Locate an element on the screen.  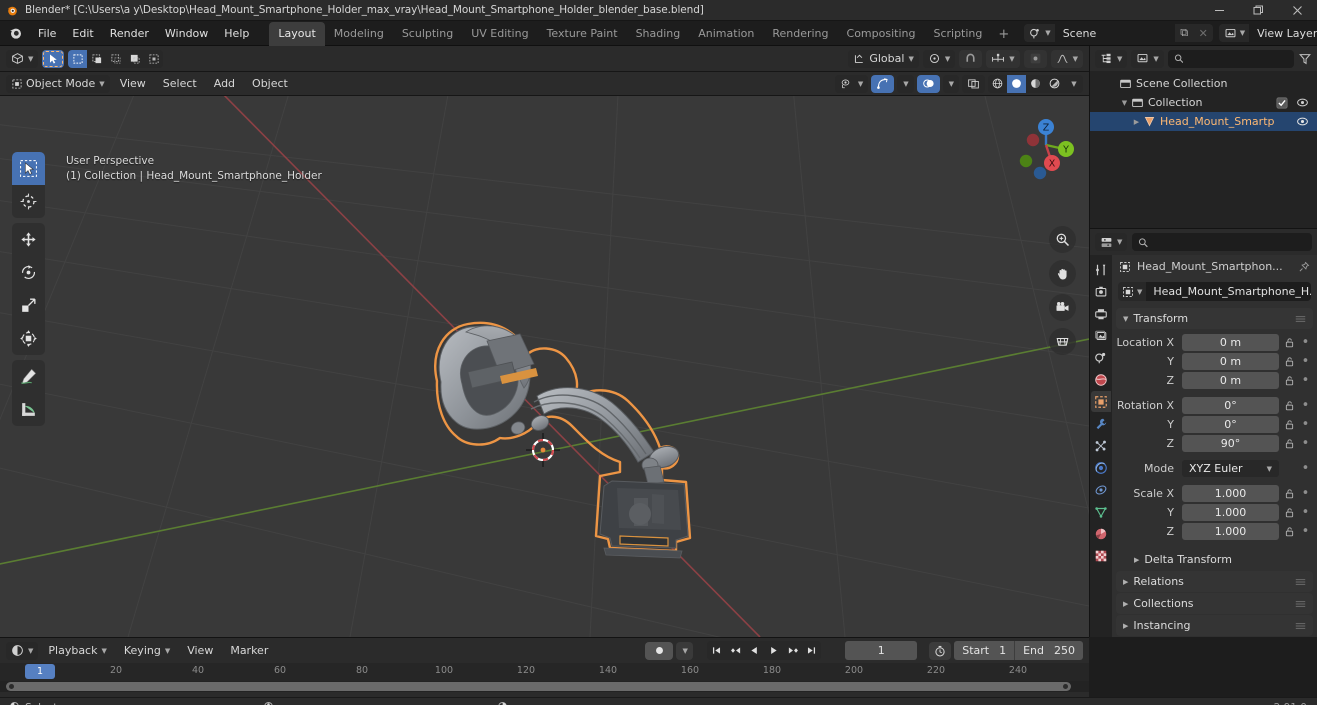
timeline-scrollbar-handle is located at coordinates (538, 686).